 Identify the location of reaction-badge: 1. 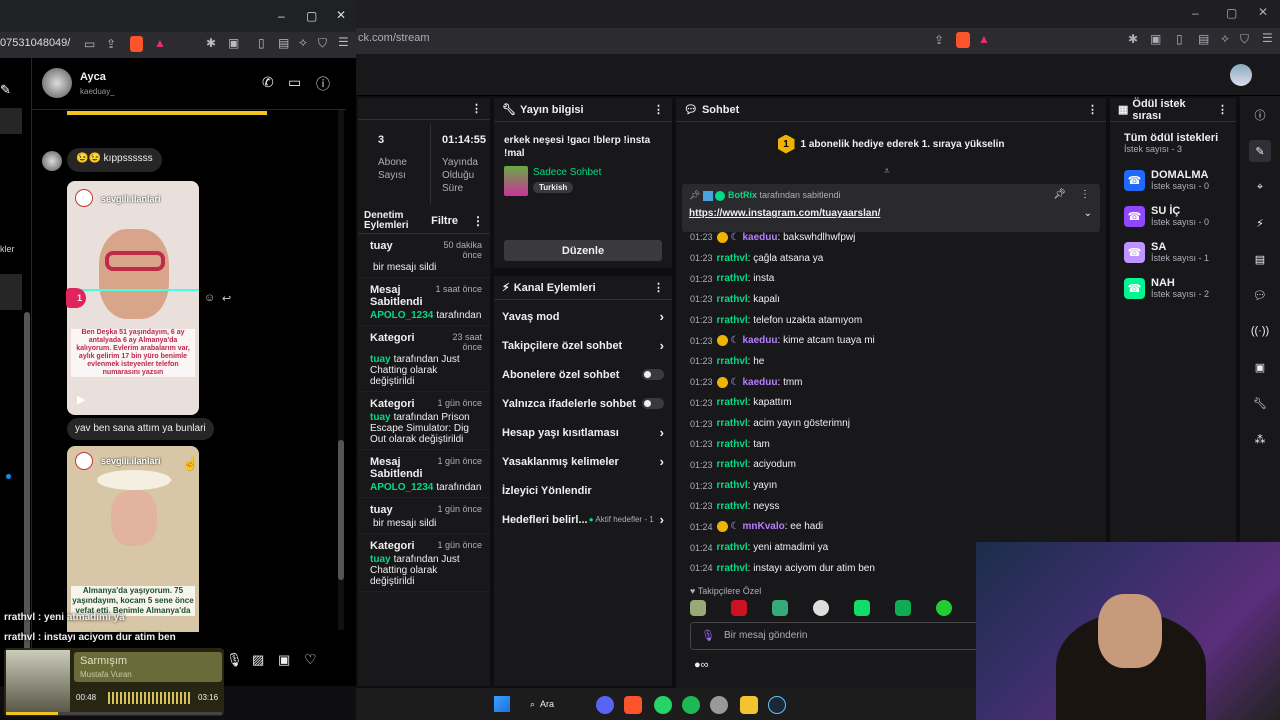
(76, 298).